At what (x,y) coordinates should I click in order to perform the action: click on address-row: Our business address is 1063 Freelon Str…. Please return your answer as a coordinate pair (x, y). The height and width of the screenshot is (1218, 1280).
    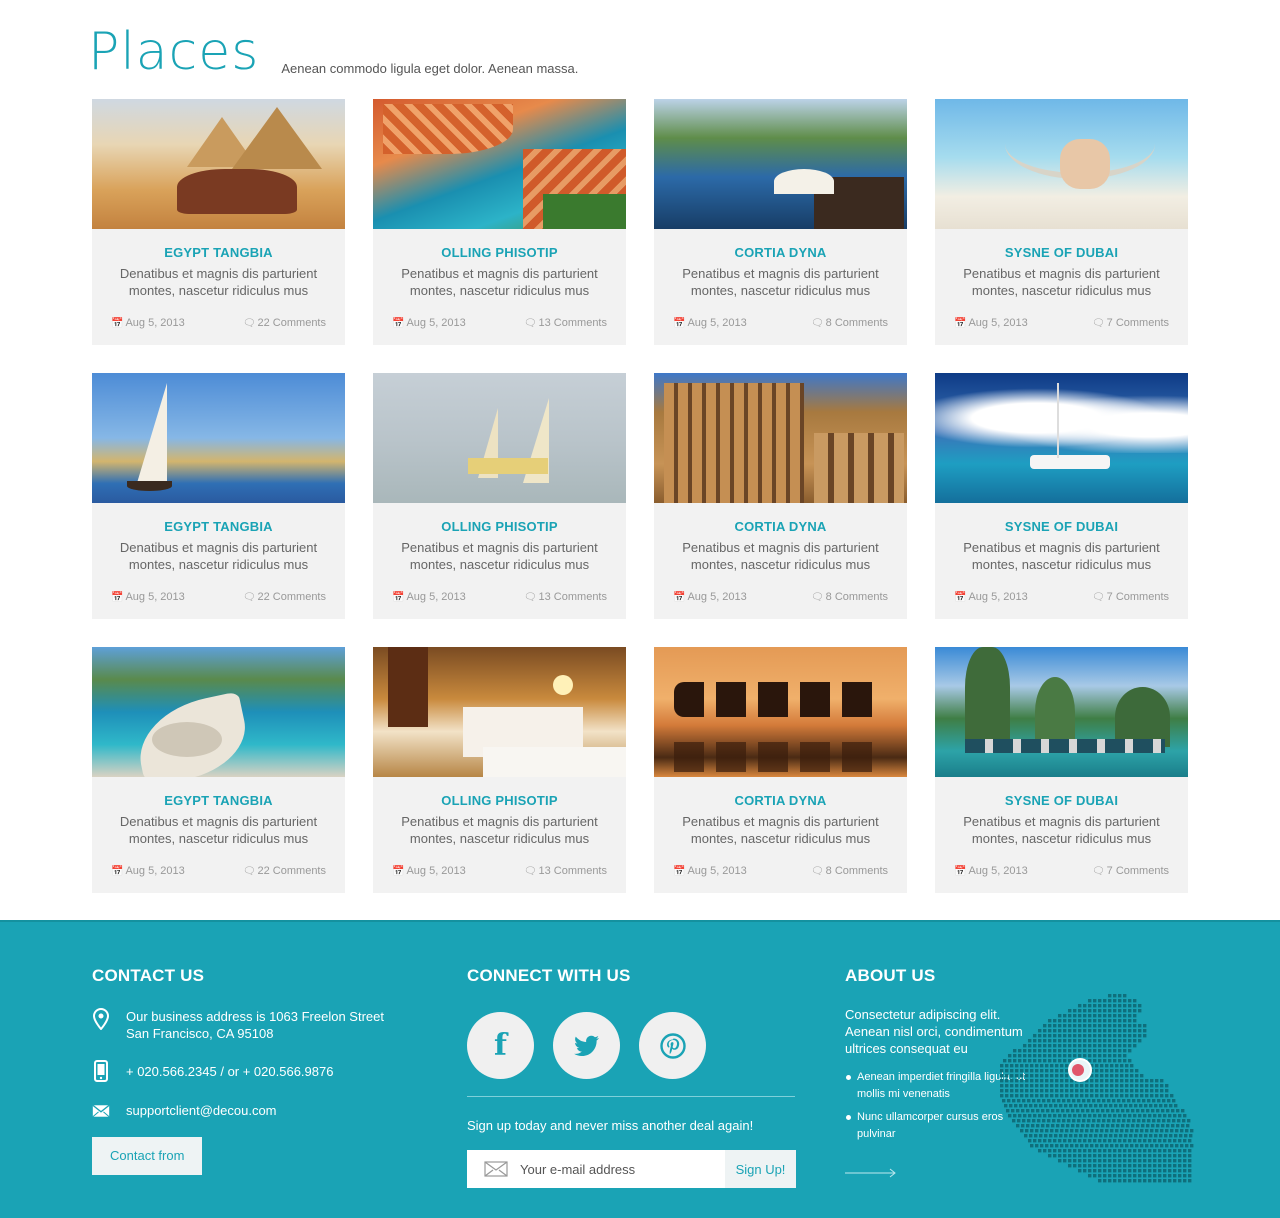
    Looking at the image, I should click on (252, 1025).